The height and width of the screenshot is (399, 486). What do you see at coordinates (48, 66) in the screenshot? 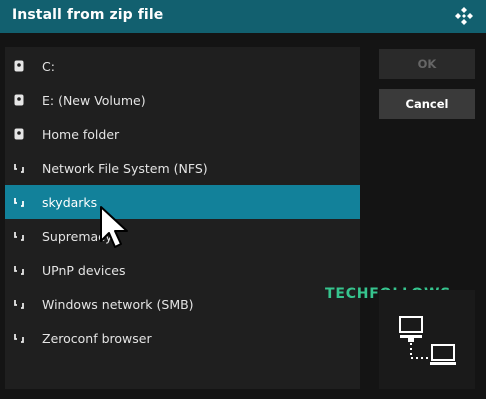
I see `source-item-label: C:` at bounding box center [48, 66].